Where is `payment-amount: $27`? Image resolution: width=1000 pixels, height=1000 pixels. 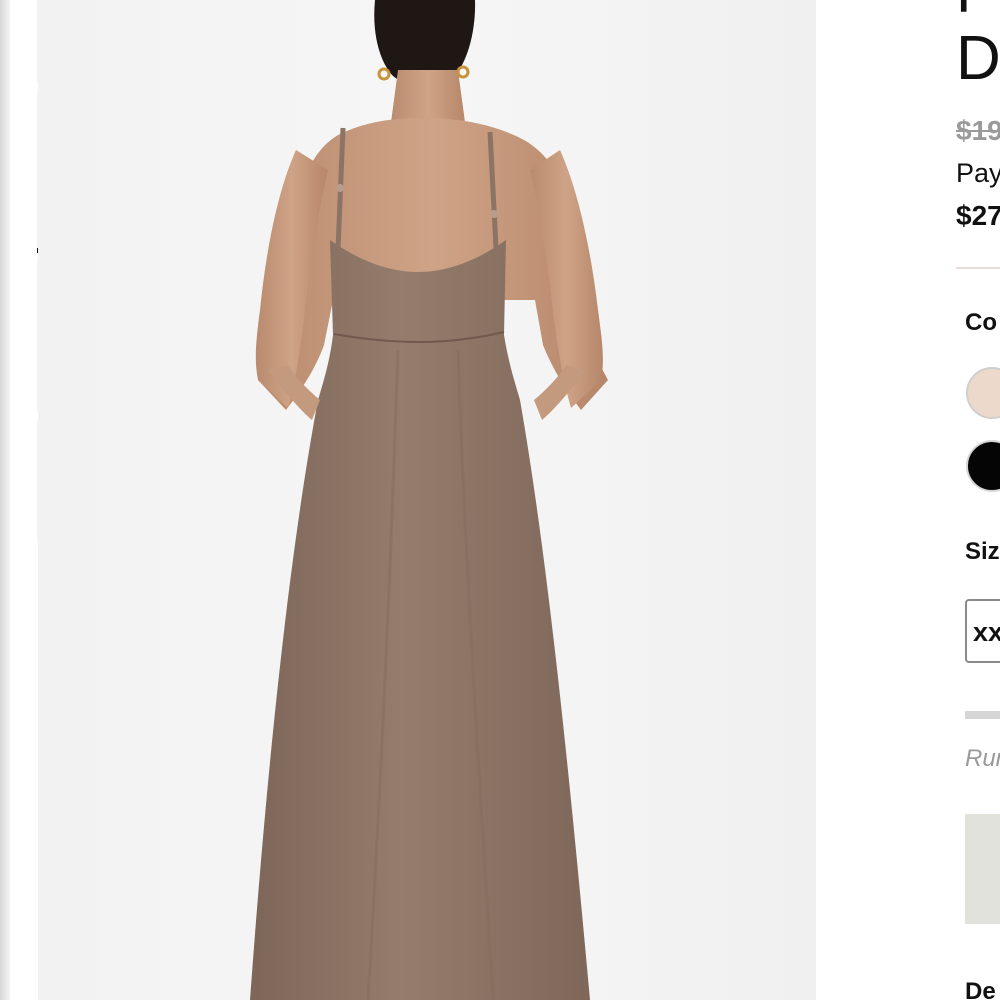 payment-amount: $27 is located at coordinates (978, 215).